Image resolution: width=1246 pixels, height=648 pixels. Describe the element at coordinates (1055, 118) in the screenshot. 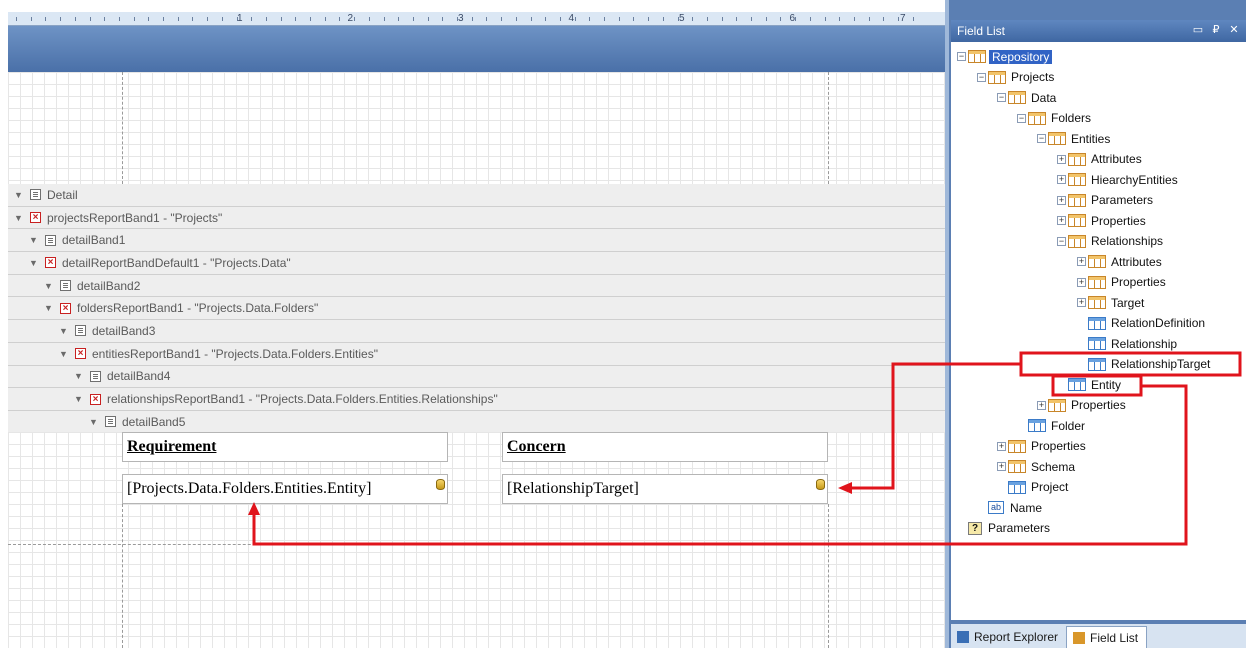

I see `tree-node: − Folders` at that location.